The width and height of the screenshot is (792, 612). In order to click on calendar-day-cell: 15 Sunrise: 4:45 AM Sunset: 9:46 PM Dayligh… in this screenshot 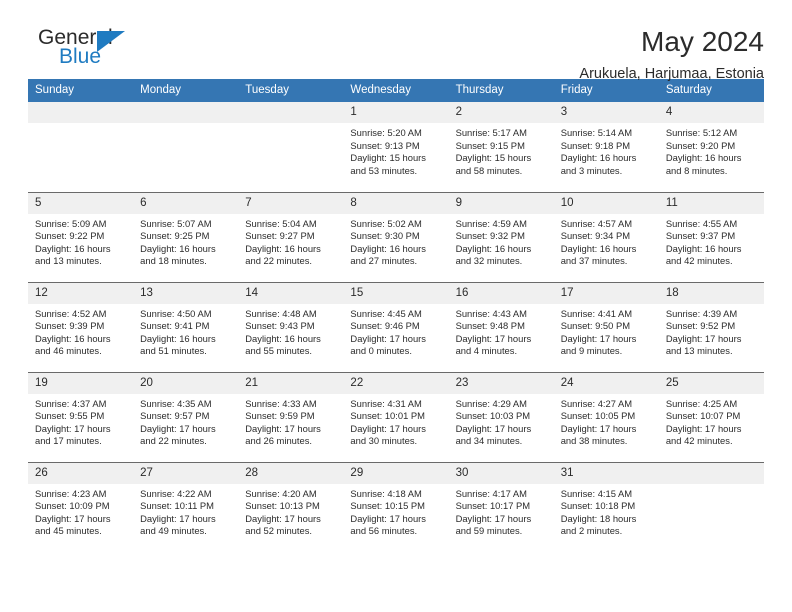, I will do `click(396, 326)`.